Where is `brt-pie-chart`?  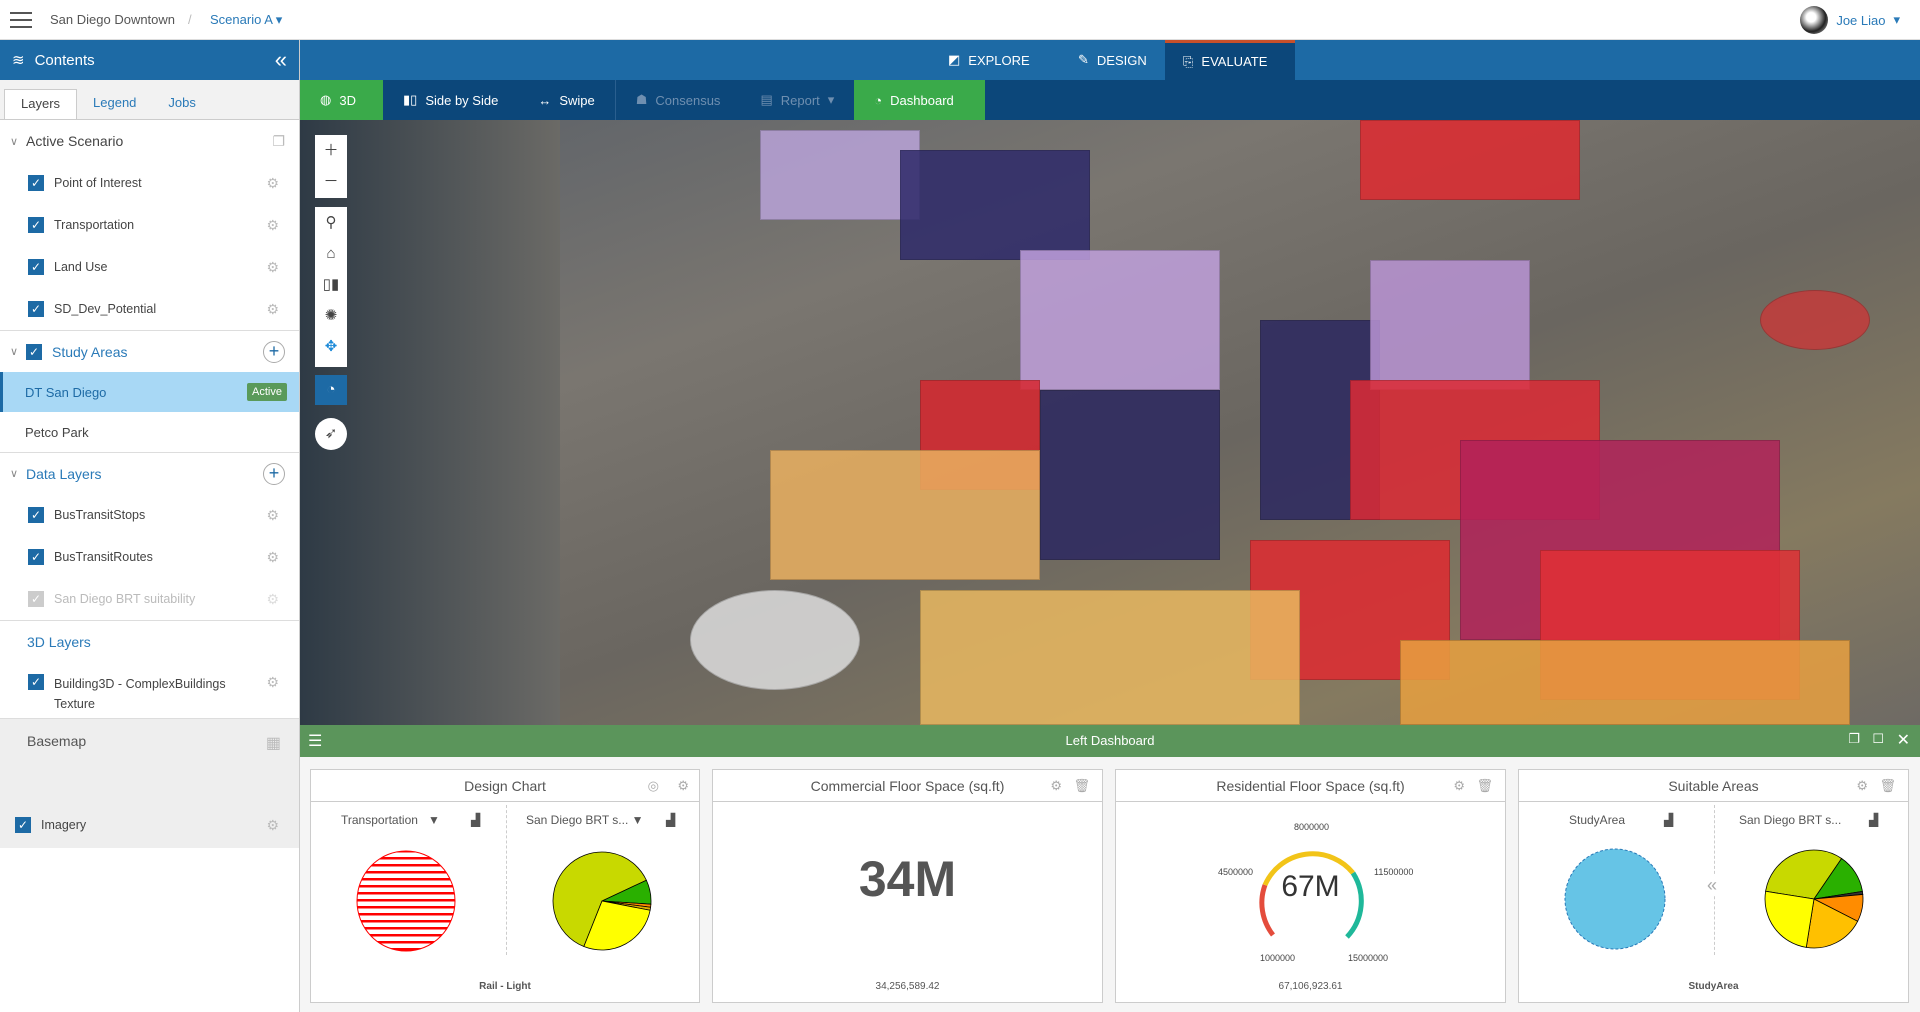
brt-pie-chart is located at coordinates (602, 901).